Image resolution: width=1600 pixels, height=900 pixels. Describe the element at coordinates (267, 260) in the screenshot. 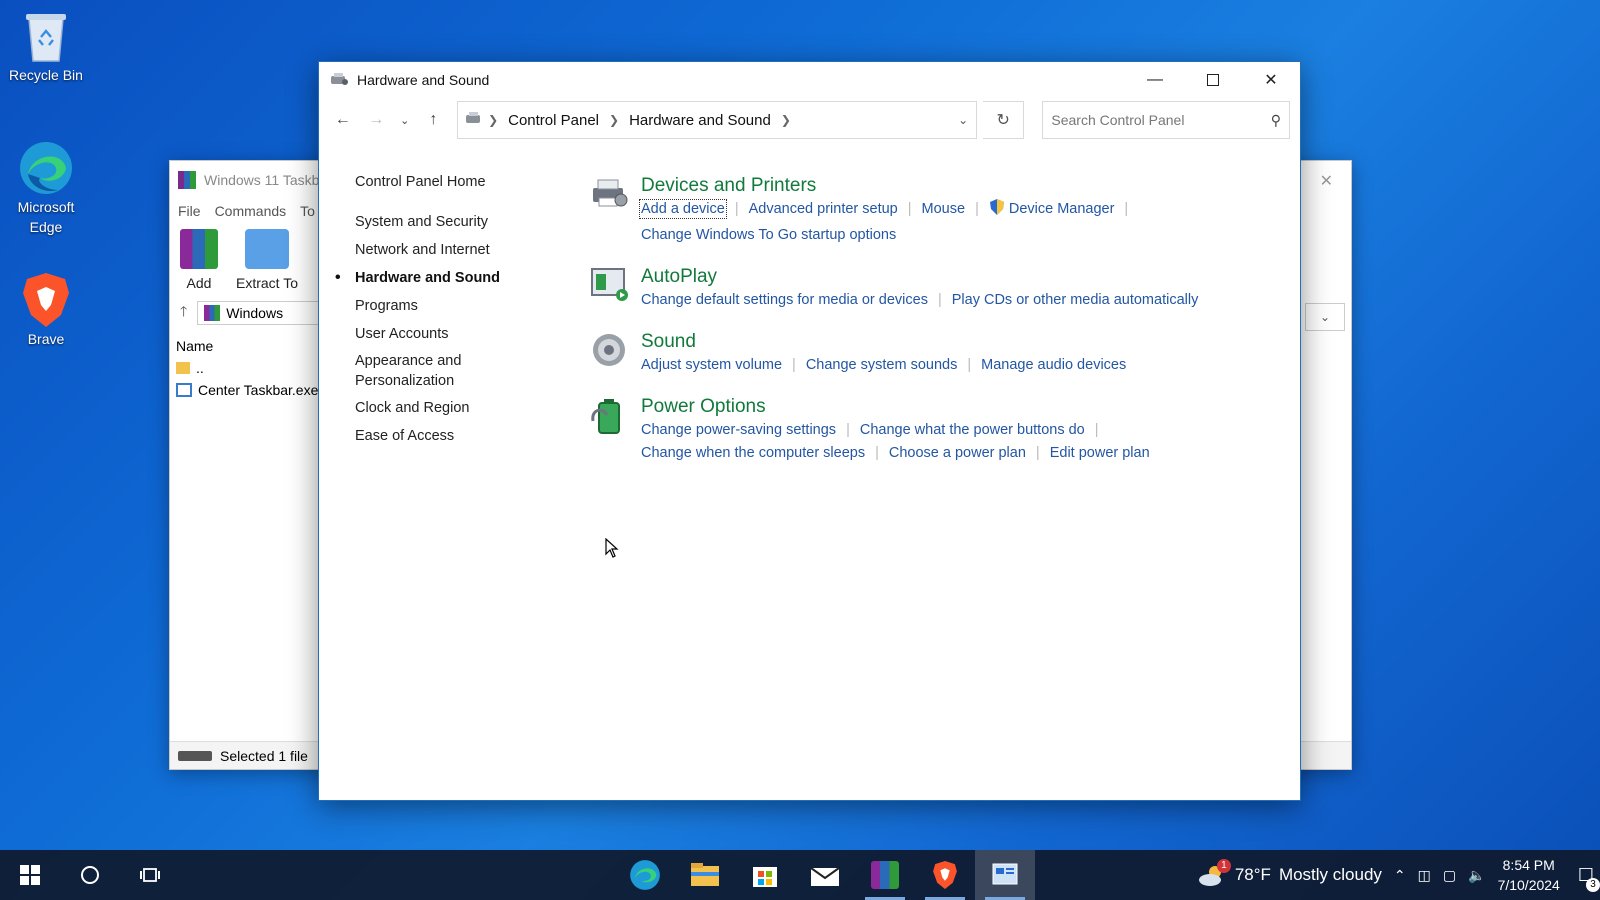

I see `winrar-extract-button: Extract To` at that location.